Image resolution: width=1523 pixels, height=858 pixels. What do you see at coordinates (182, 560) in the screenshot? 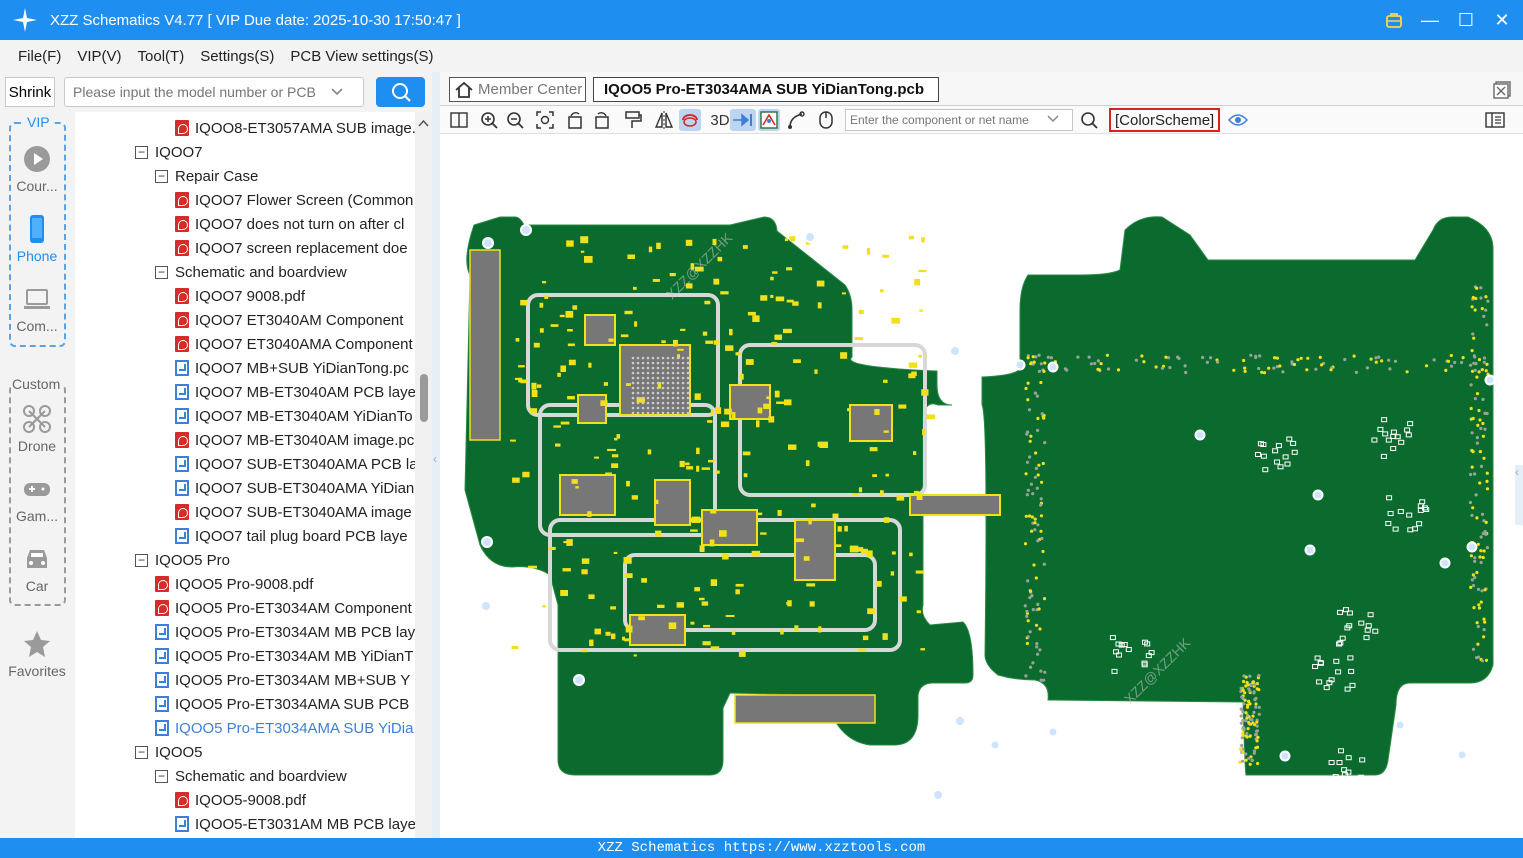
I see `tree-folder: − IQOO5 Pro` at bounding box center [182, 560].